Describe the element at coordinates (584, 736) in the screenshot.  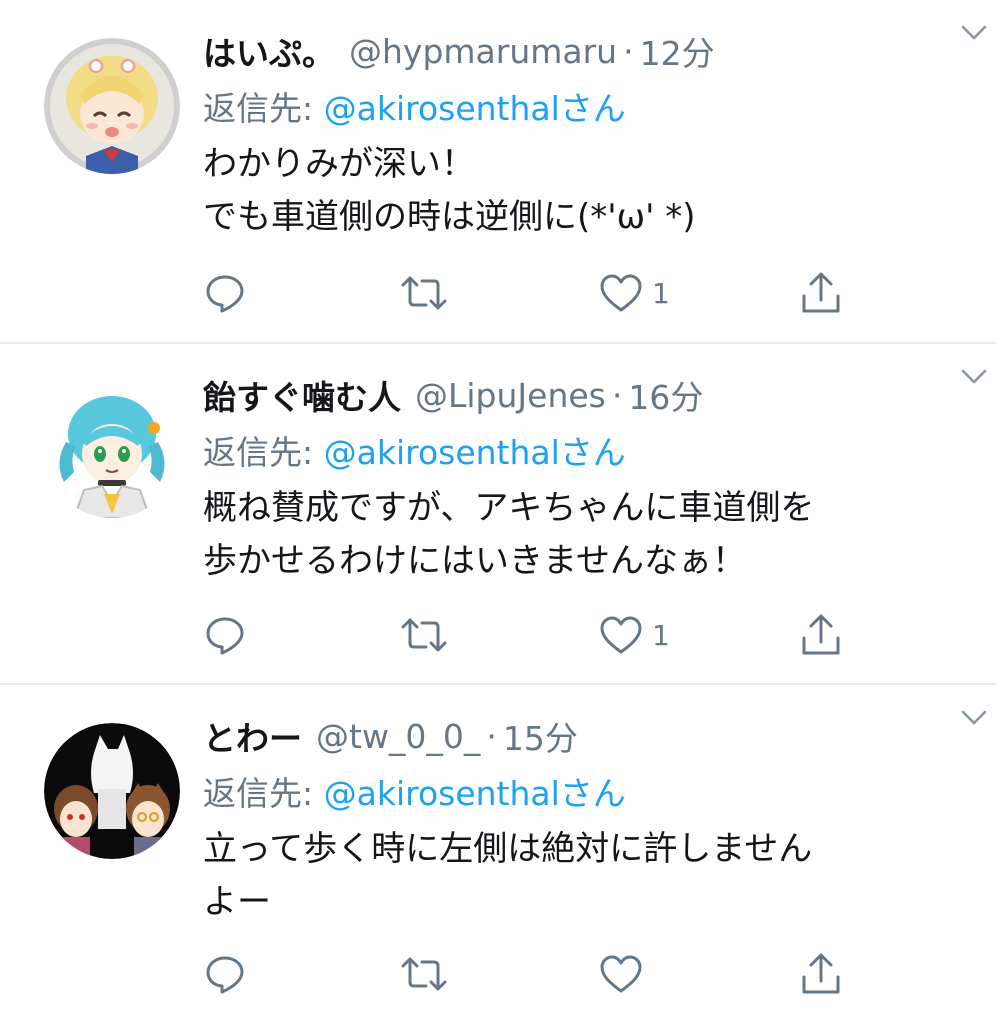
I see `tweet-header: とわー @tw_0_0_ · 15分` at that location.